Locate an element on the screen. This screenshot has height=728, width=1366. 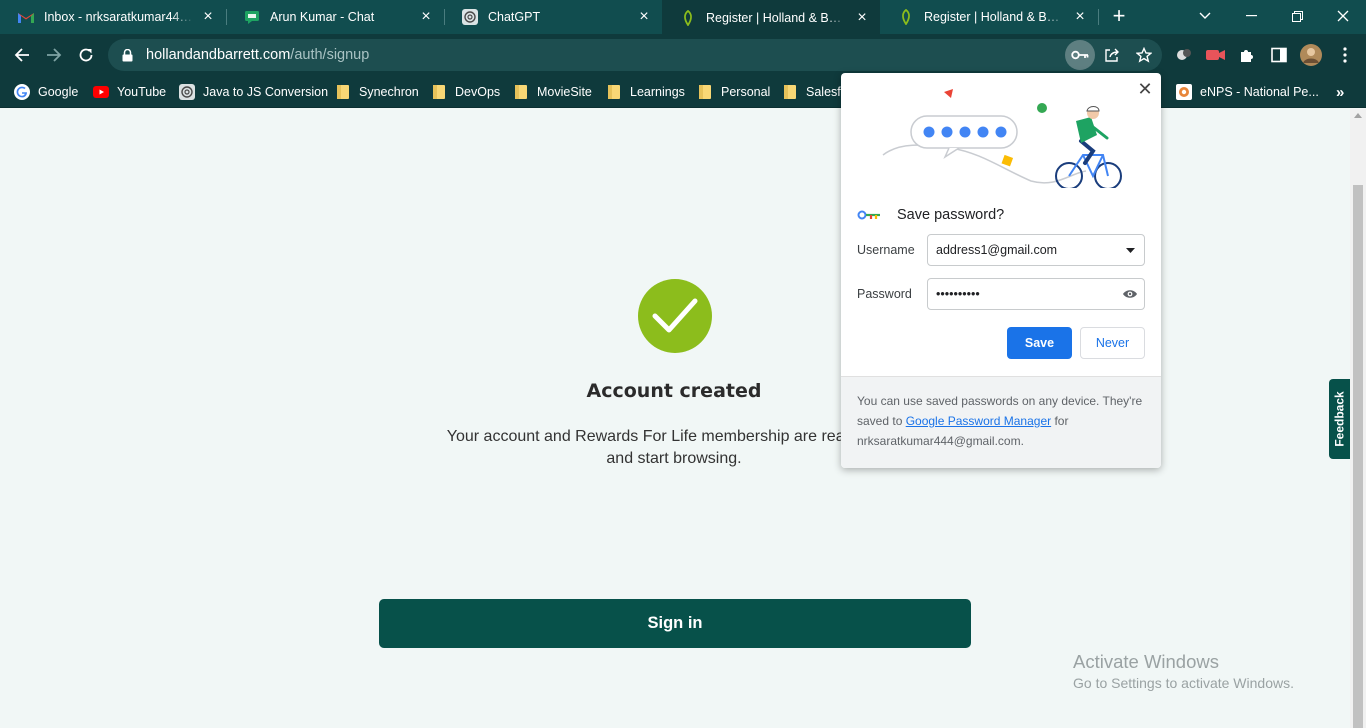
reload-icon is located at coordinates (86, 55).